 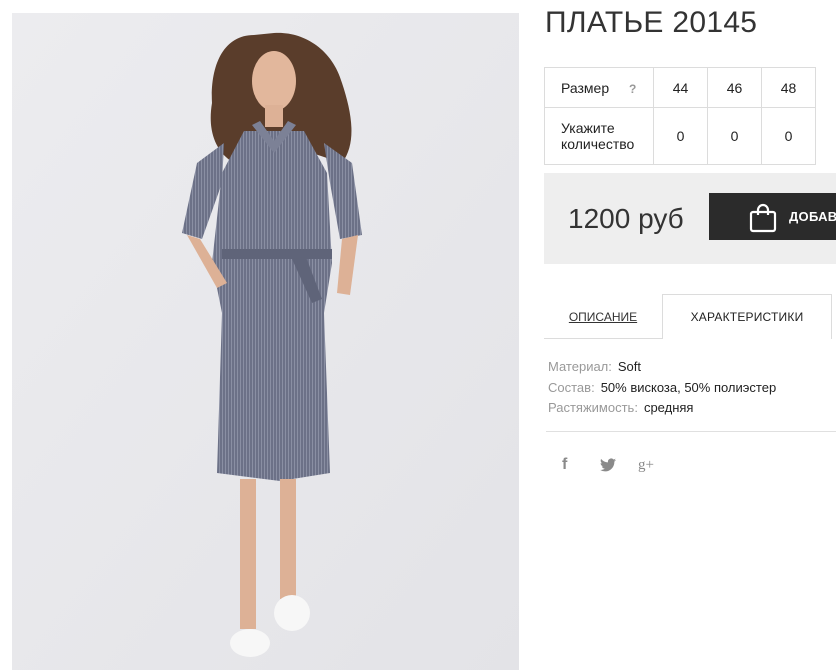 What do you see at coordinates (632, 89) in the screenshot?
I see `help-icon: ?` at bounding box center [632, 89].